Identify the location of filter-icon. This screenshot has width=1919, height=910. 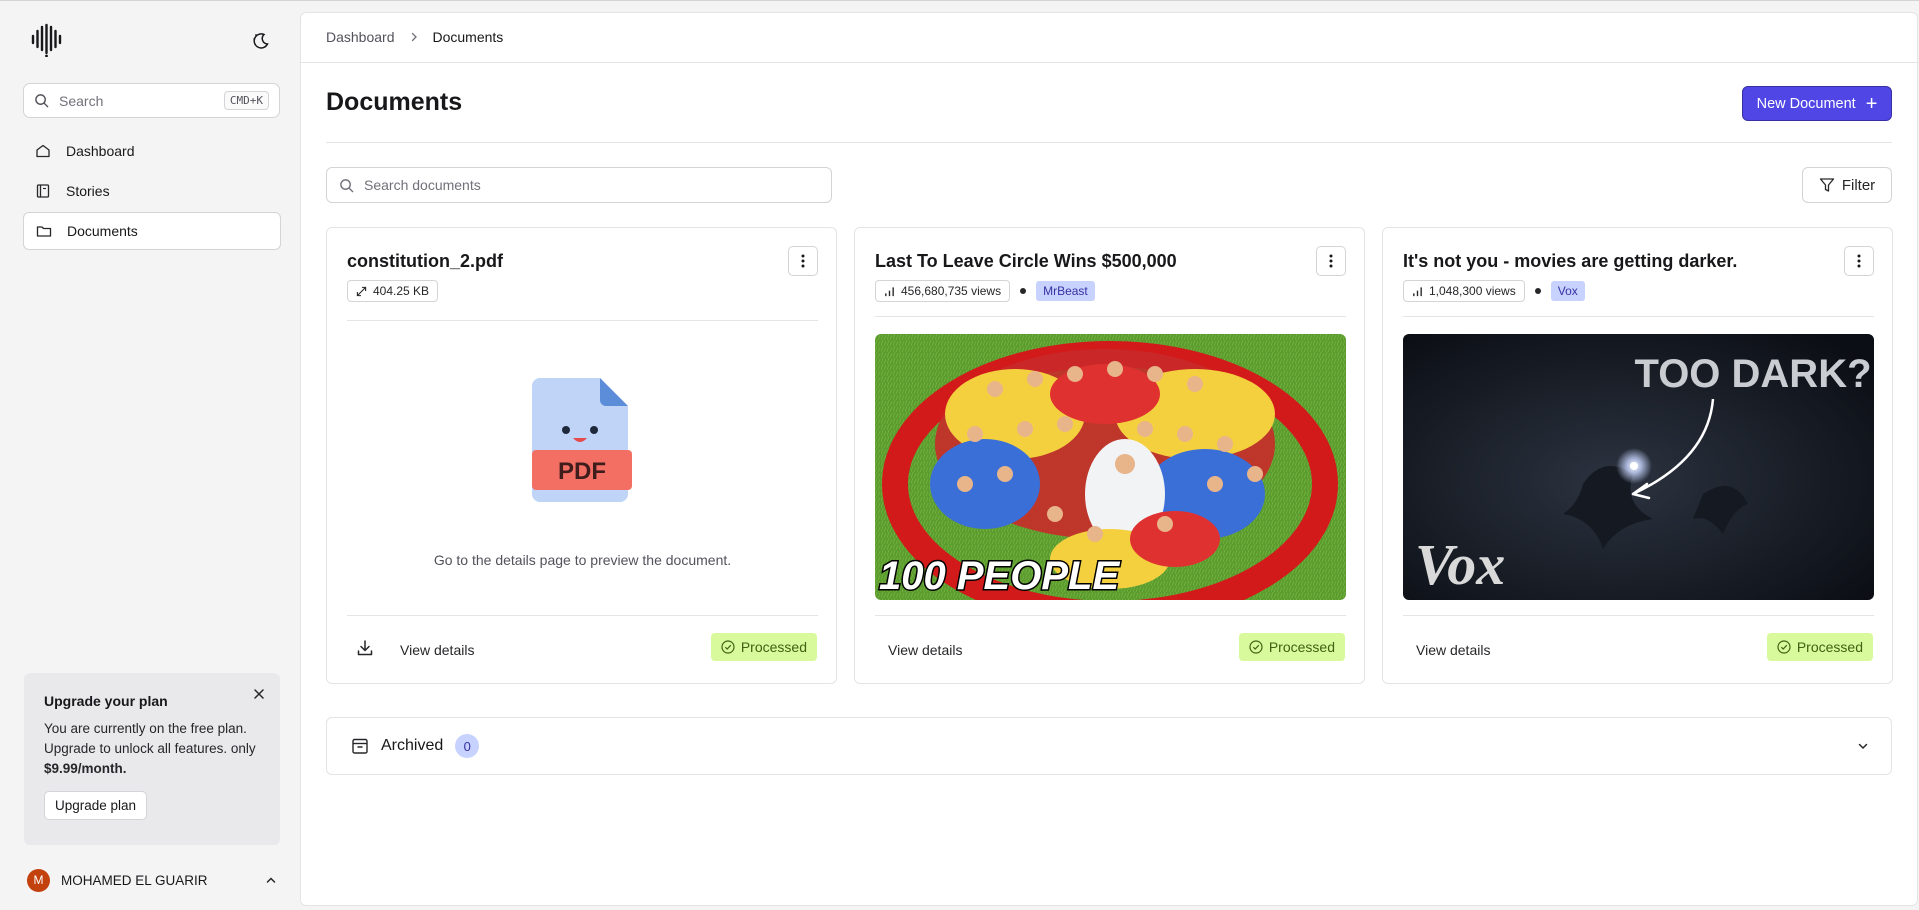
(1826, 185).